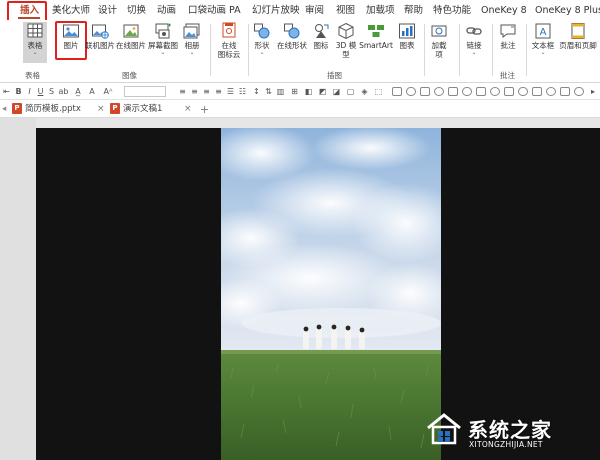  Describe the element at coordinates (100, 36) in the screenshot. I see `online-picture-button: 联机图片` at that location.